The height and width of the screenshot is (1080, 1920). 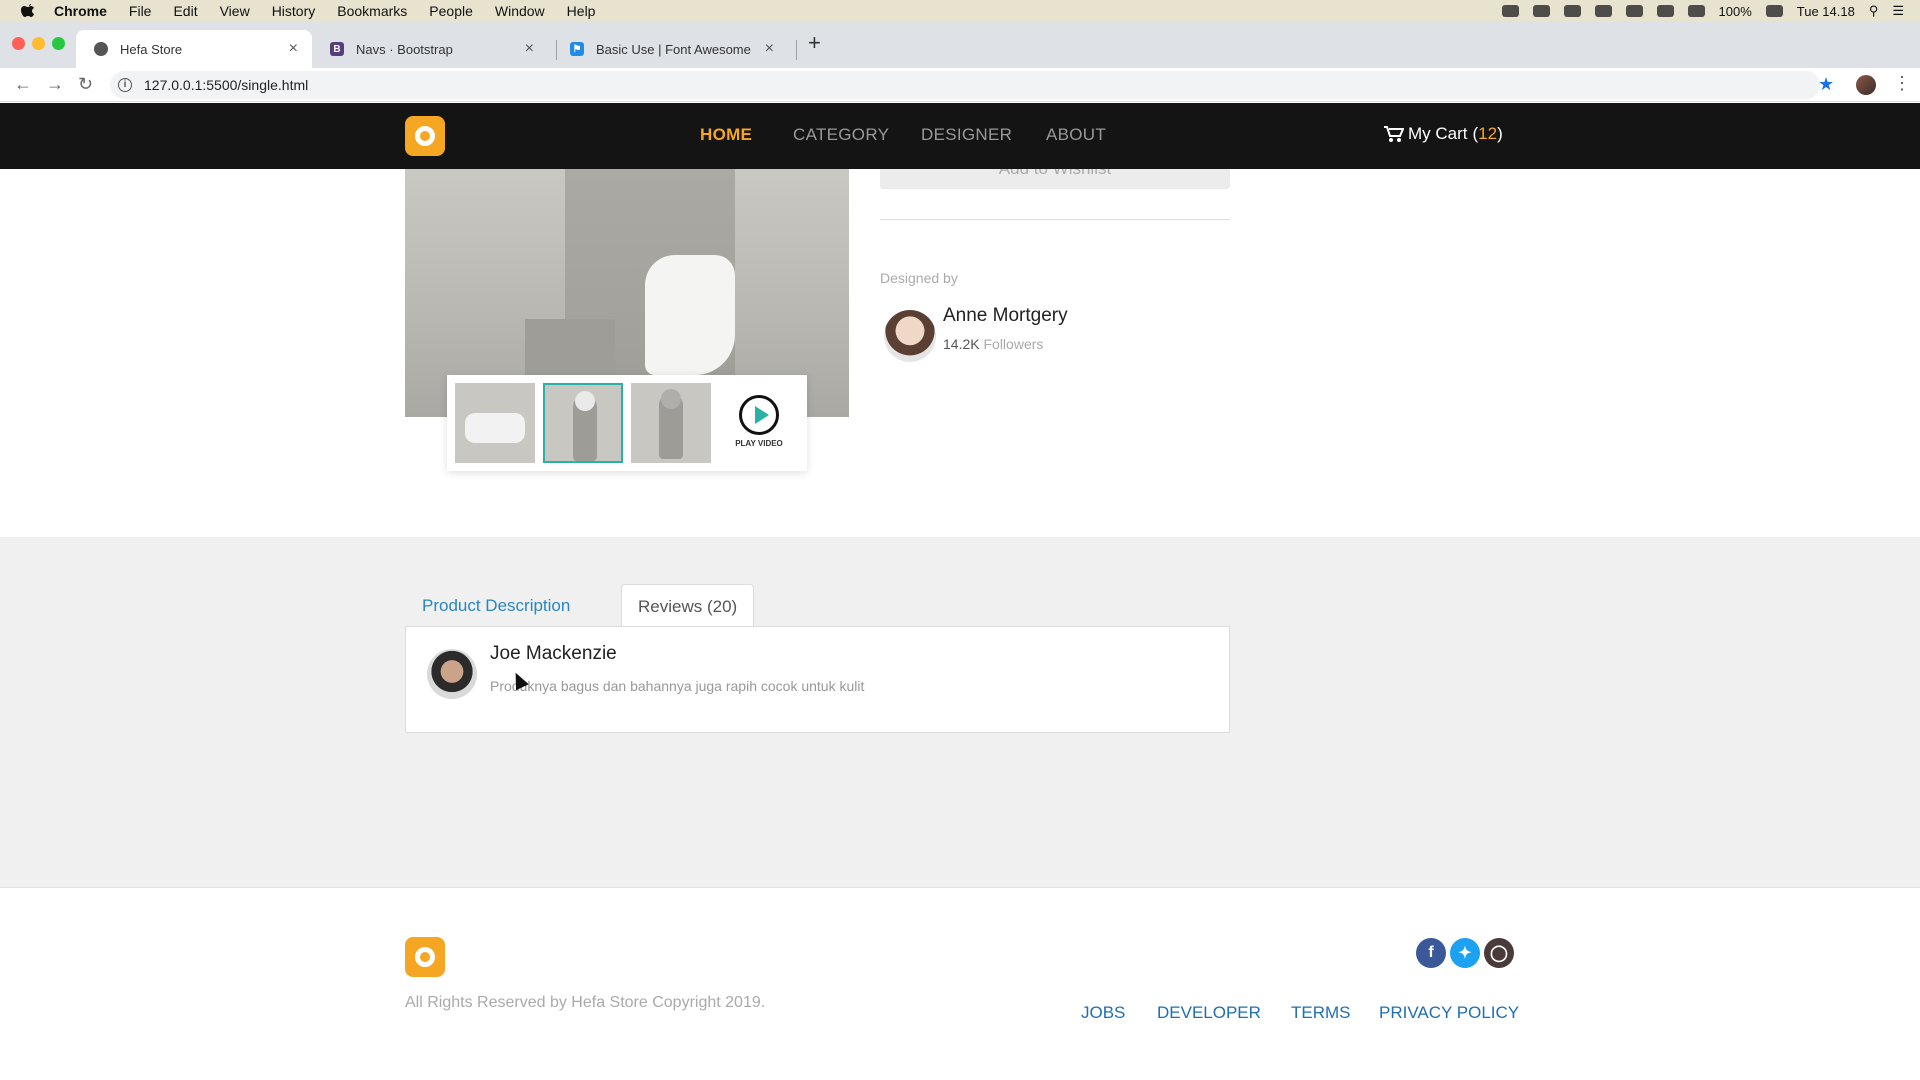 I want to click on footer-link-developer: DEVELOPER, so click(x=1209, y=1013).